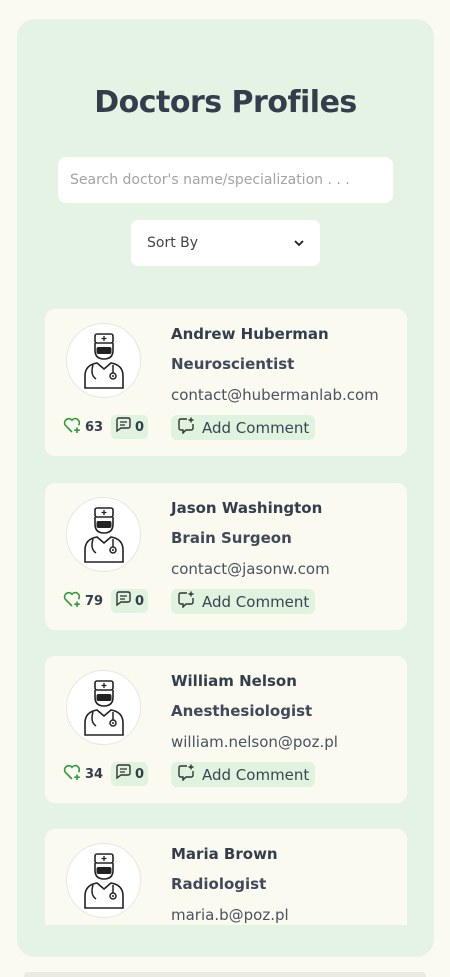 The image size is (450, 977). Describe the element at coordinates (83, 601) in the screenshot. I see `like-button: 79` at that location.